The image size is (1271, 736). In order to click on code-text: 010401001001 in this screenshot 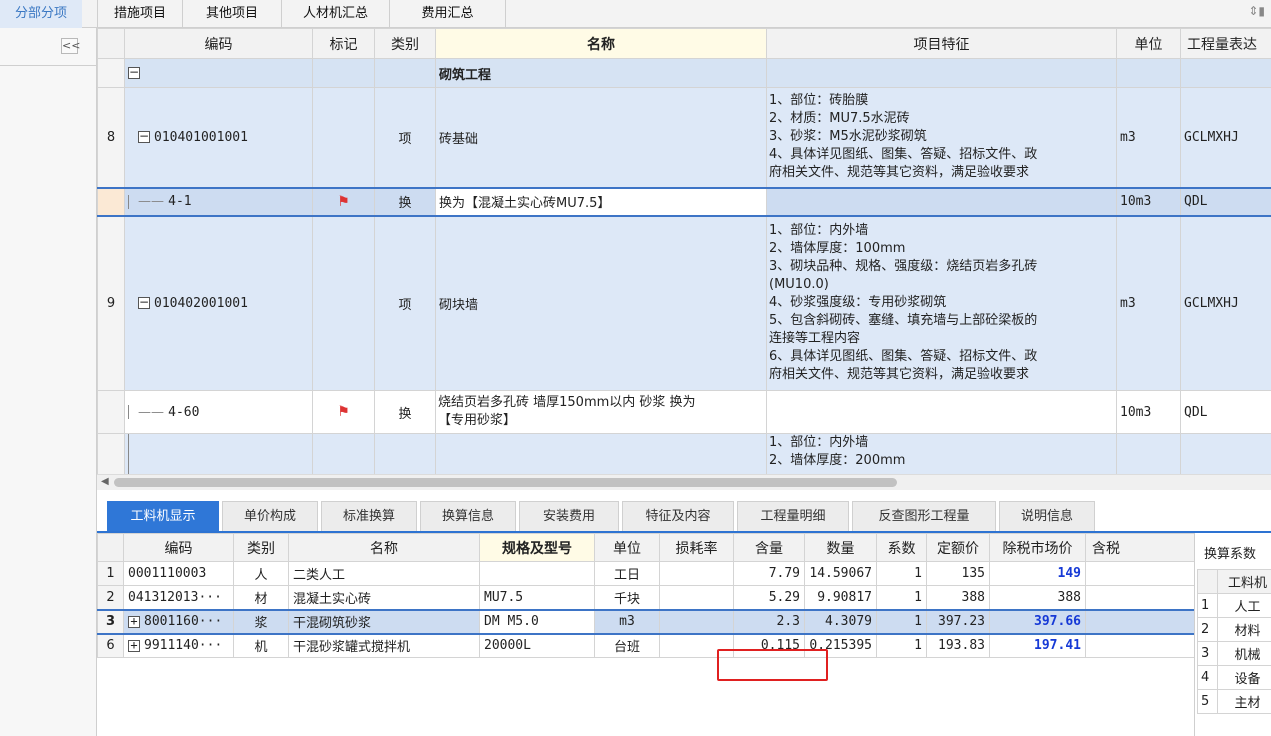, I will do `click(201, 137)`.